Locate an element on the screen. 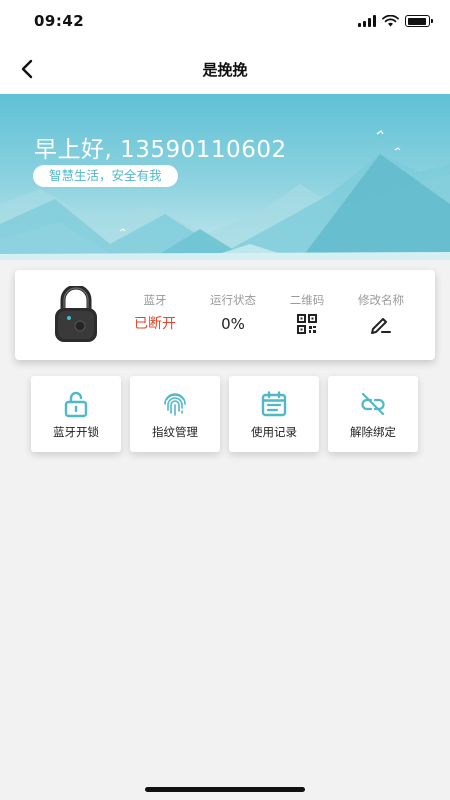  unbind-button: 解除绑定 is located at coordinates (373, 414).